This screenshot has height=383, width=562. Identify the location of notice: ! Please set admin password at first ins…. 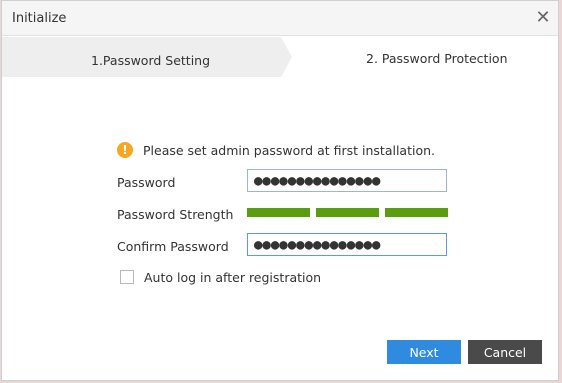
(276, 150).